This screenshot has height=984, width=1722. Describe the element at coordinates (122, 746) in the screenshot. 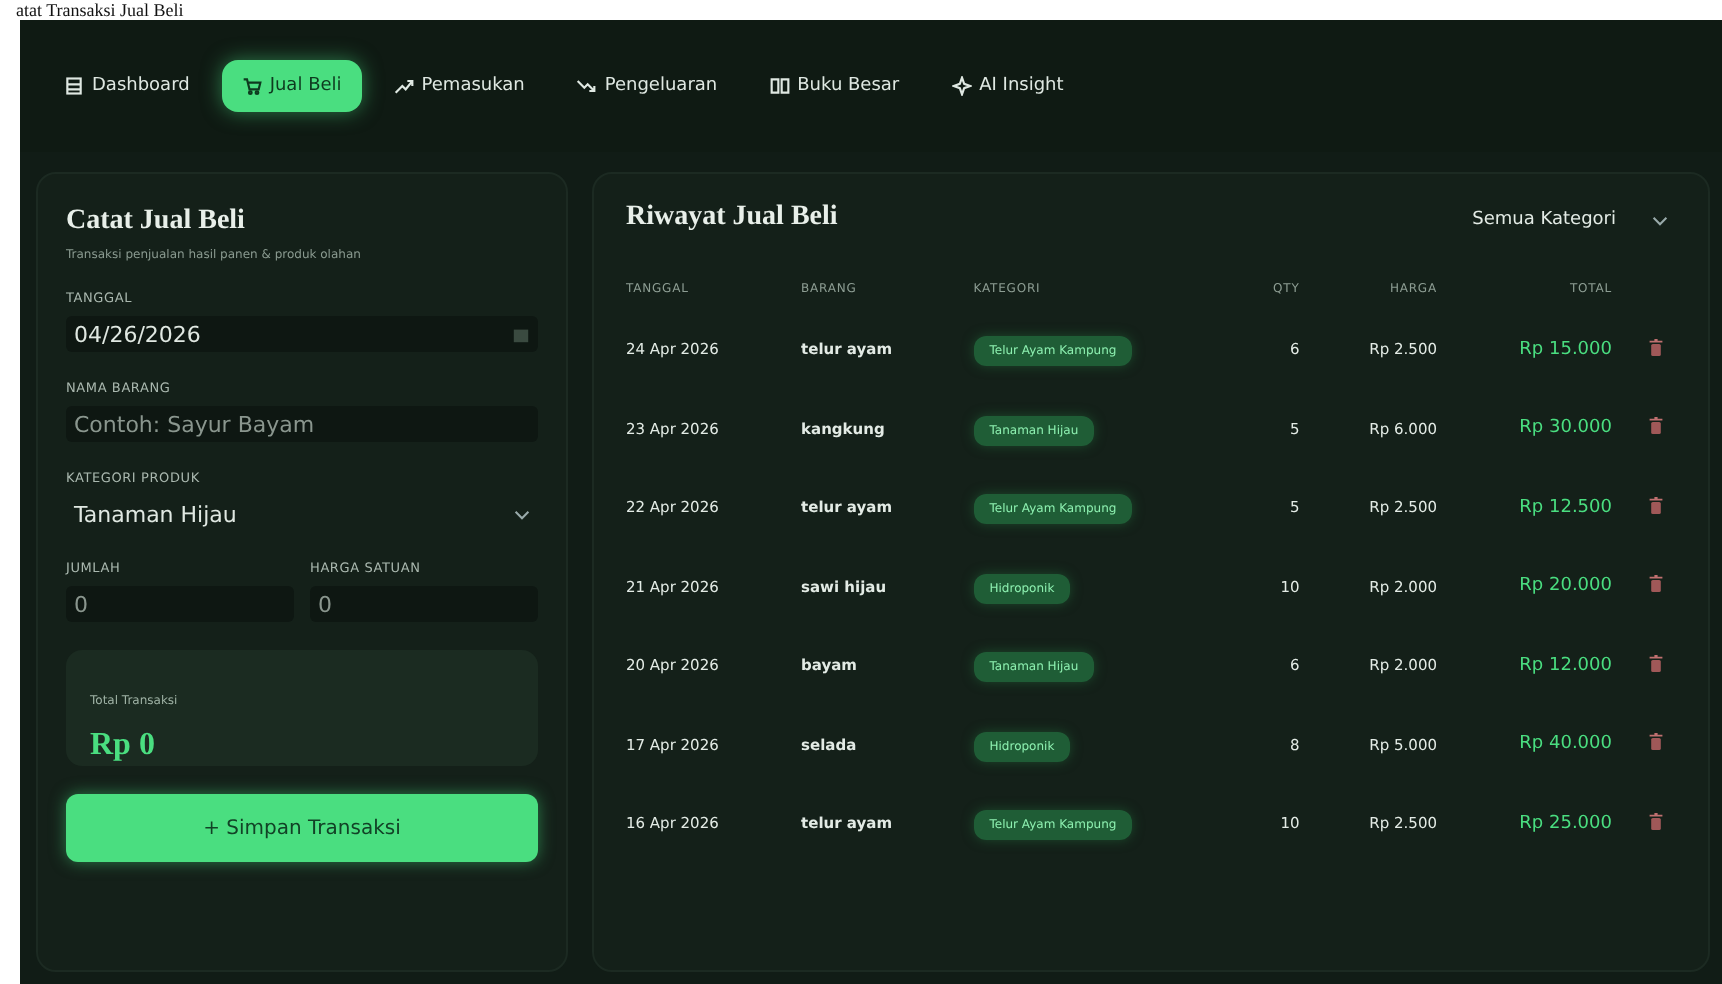

I see `total-value: Rp 0` at that location.